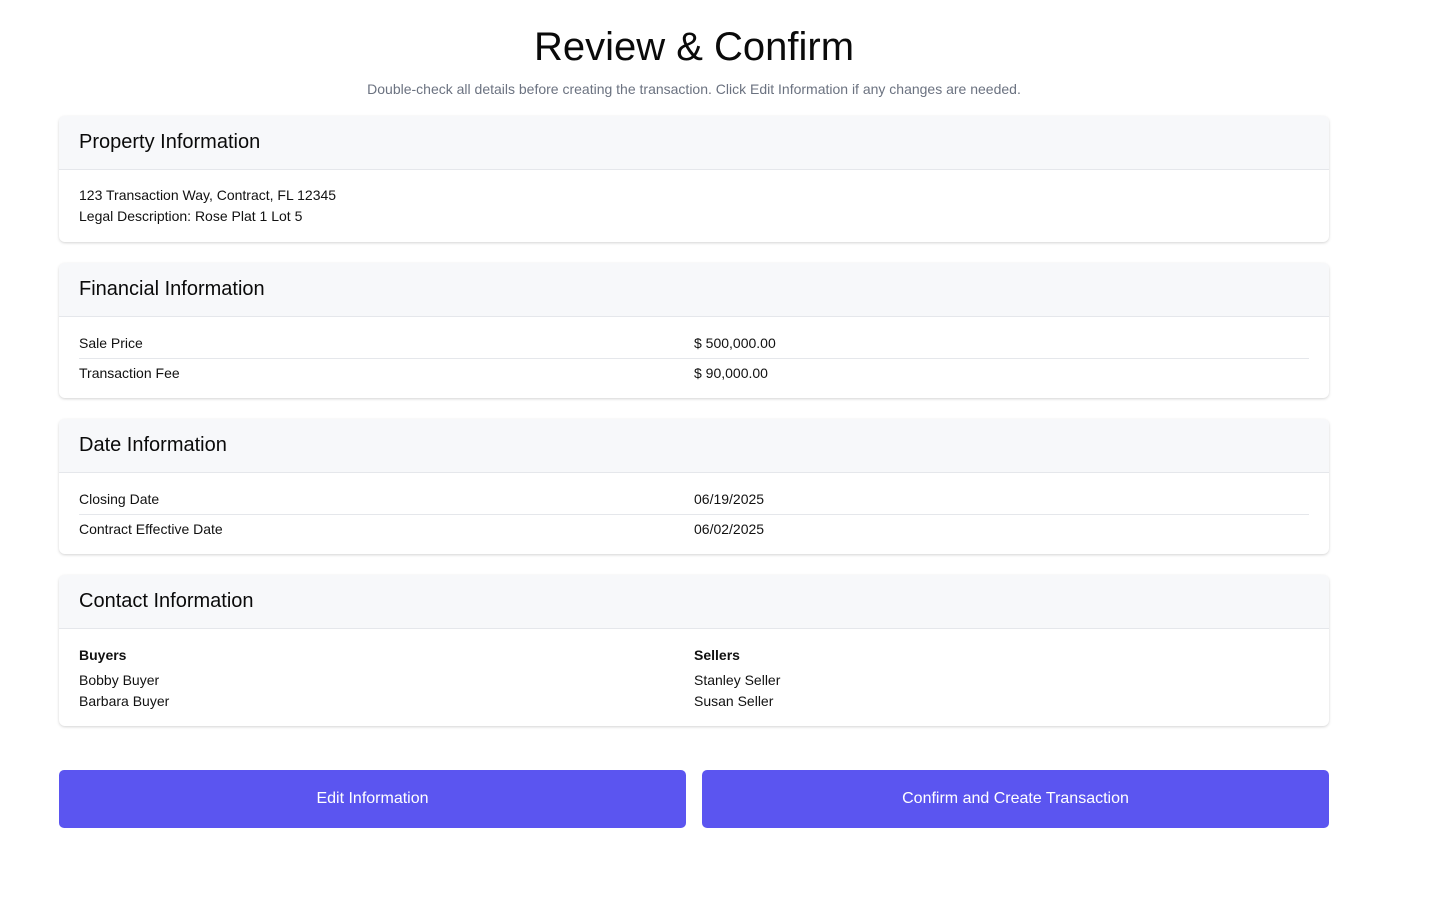 The width and height of the screenshot is (1454, 911). I want to click on page-title: Review & Confirm, so click(694, 47).